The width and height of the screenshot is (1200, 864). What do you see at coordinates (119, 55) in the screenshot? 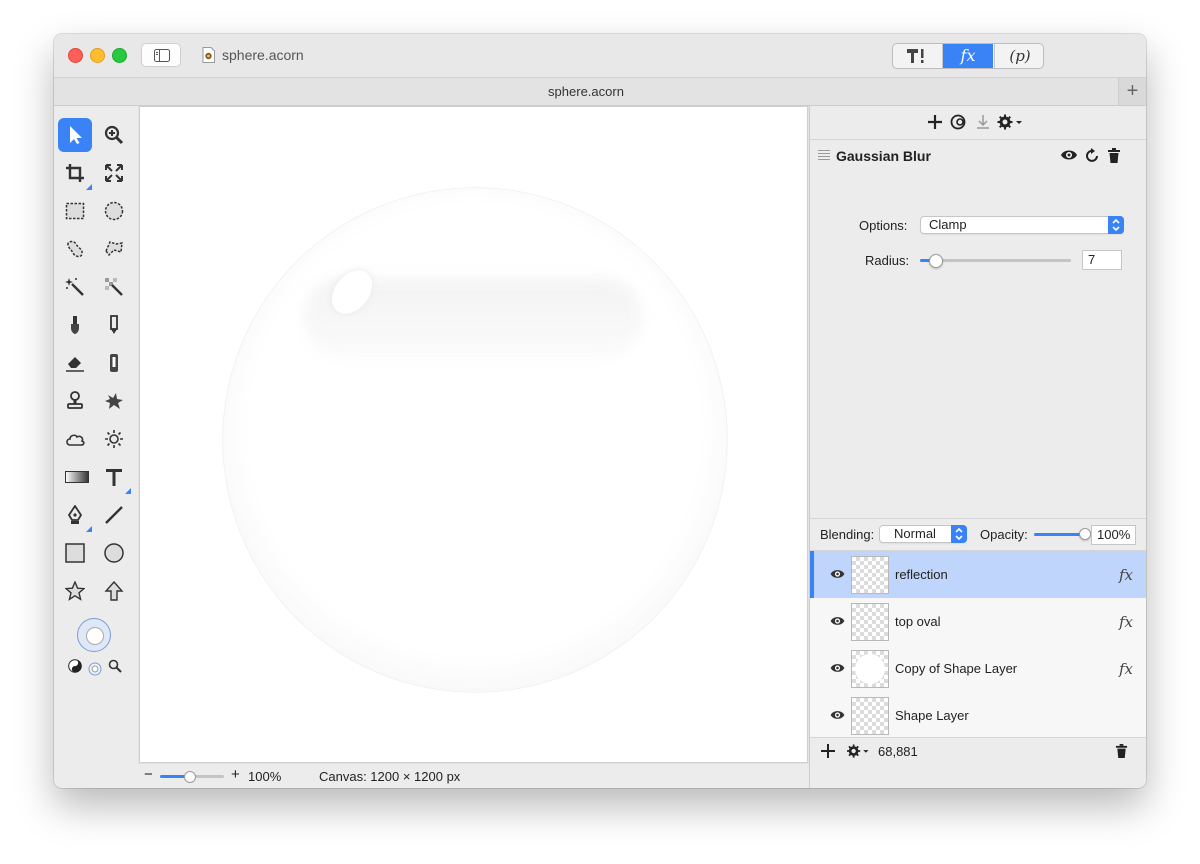
I see `zoom-window-button` at bounding box center [119, 55].